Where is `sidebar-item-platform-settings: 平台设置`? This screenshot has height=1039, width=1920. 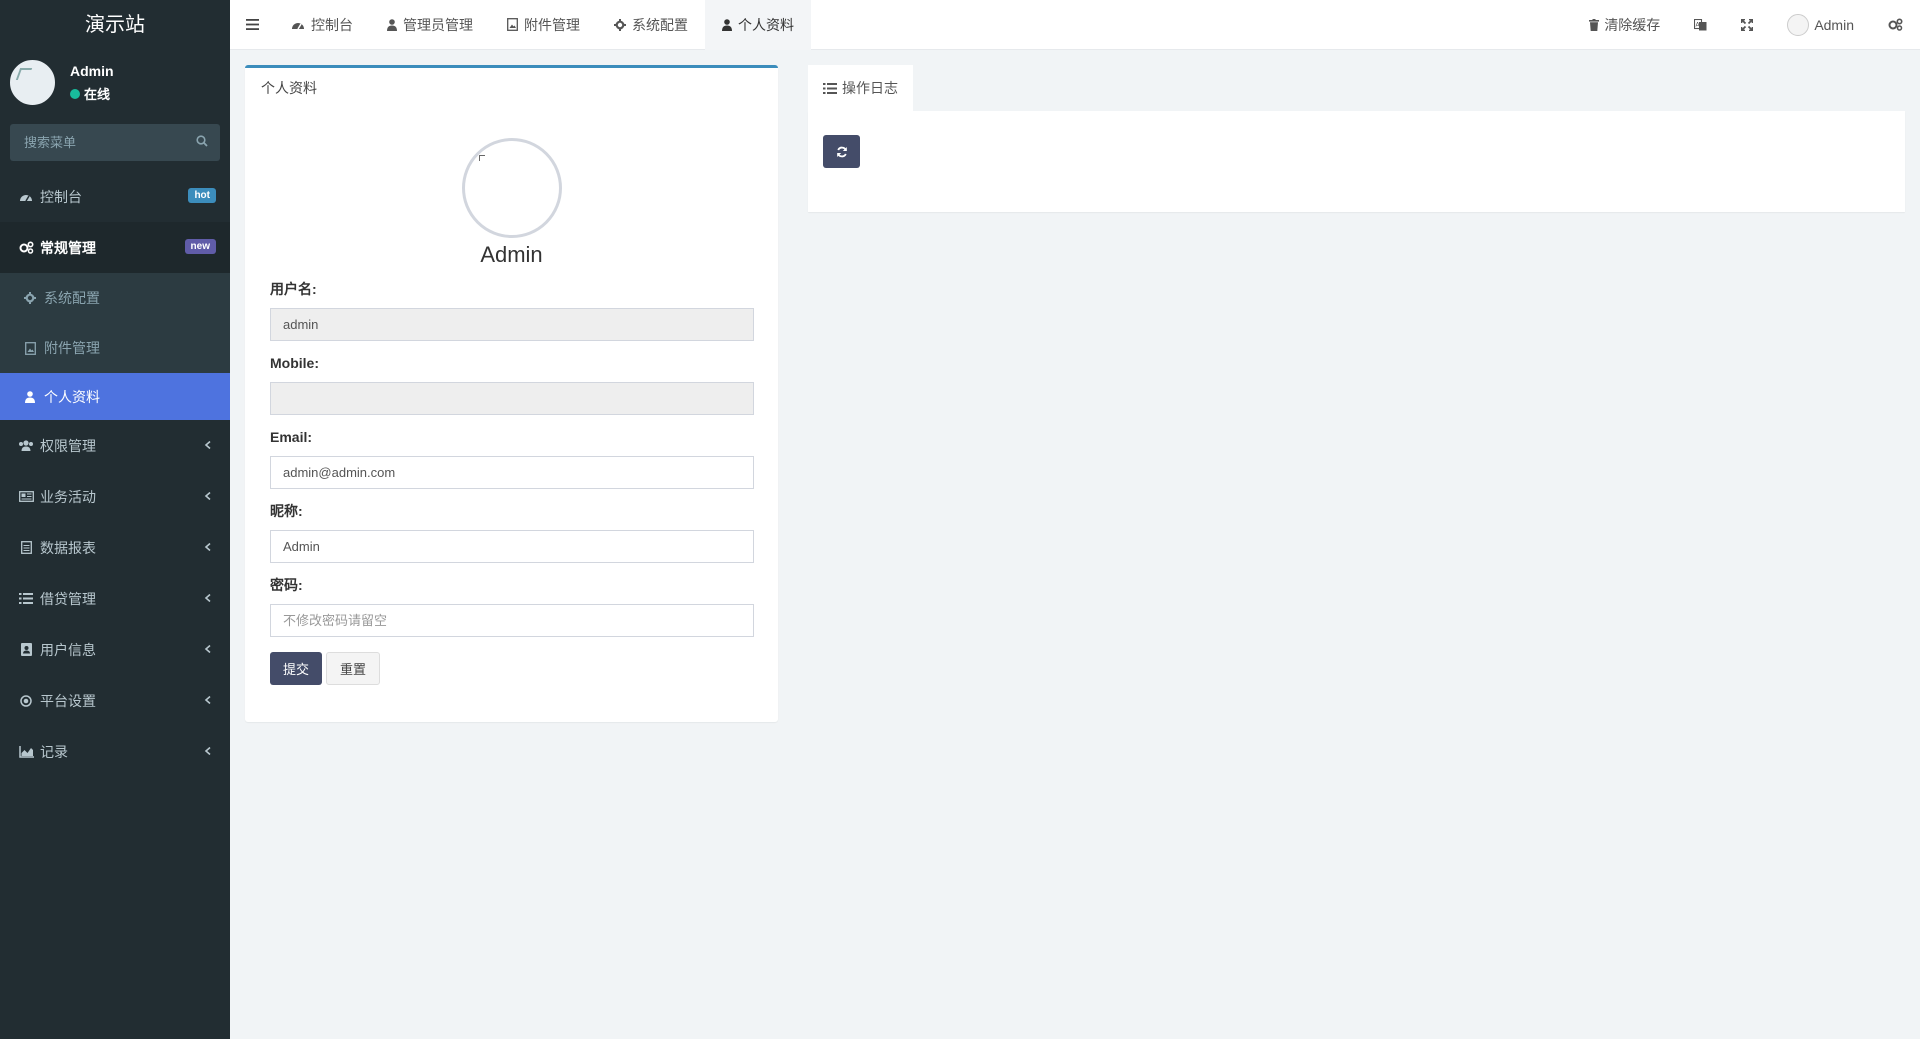 sidebar-item-platform-settings: 平台设置 is located at coordinates (115, 700).